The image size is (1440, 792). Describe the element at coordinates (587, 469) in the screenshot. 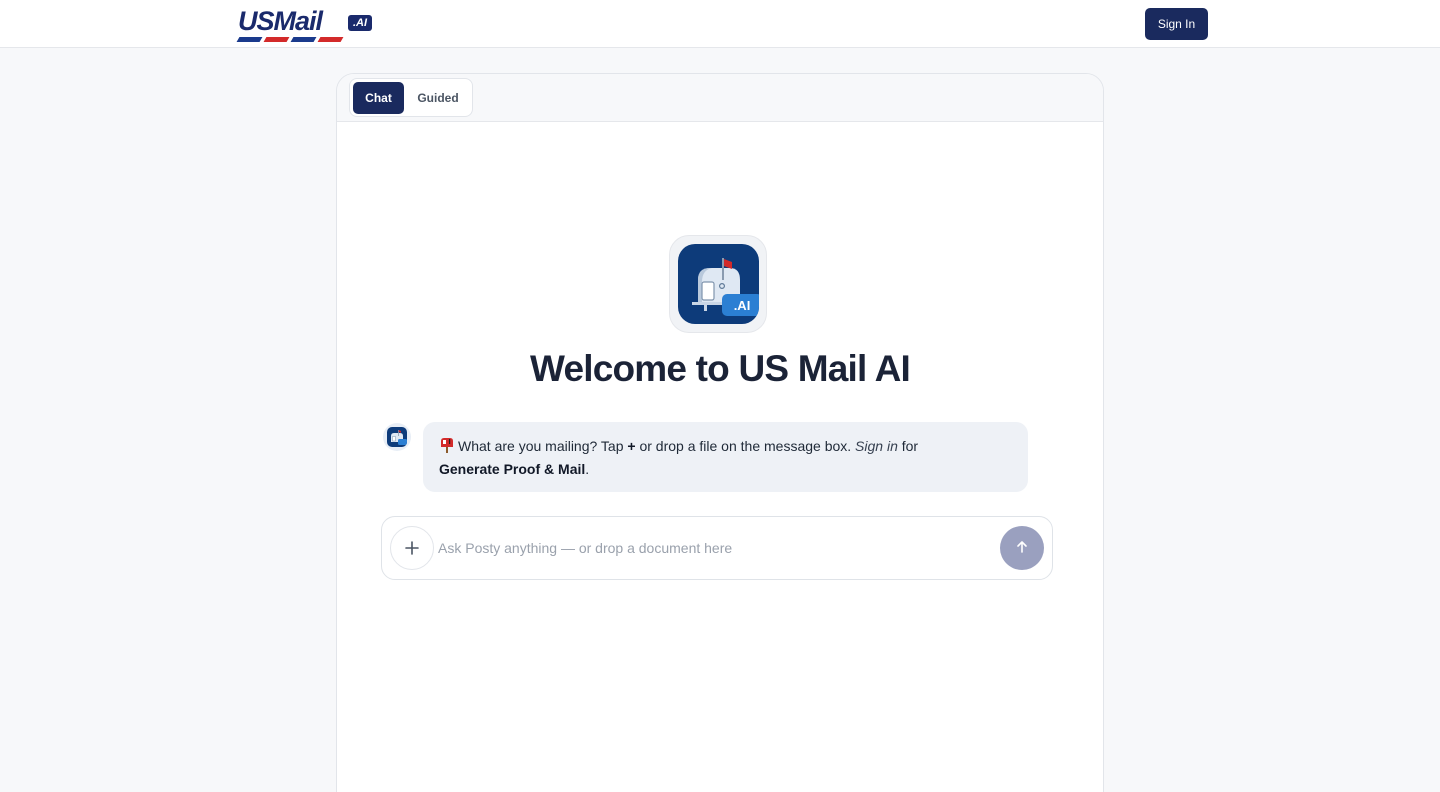

I see `message-end: .` at that location.